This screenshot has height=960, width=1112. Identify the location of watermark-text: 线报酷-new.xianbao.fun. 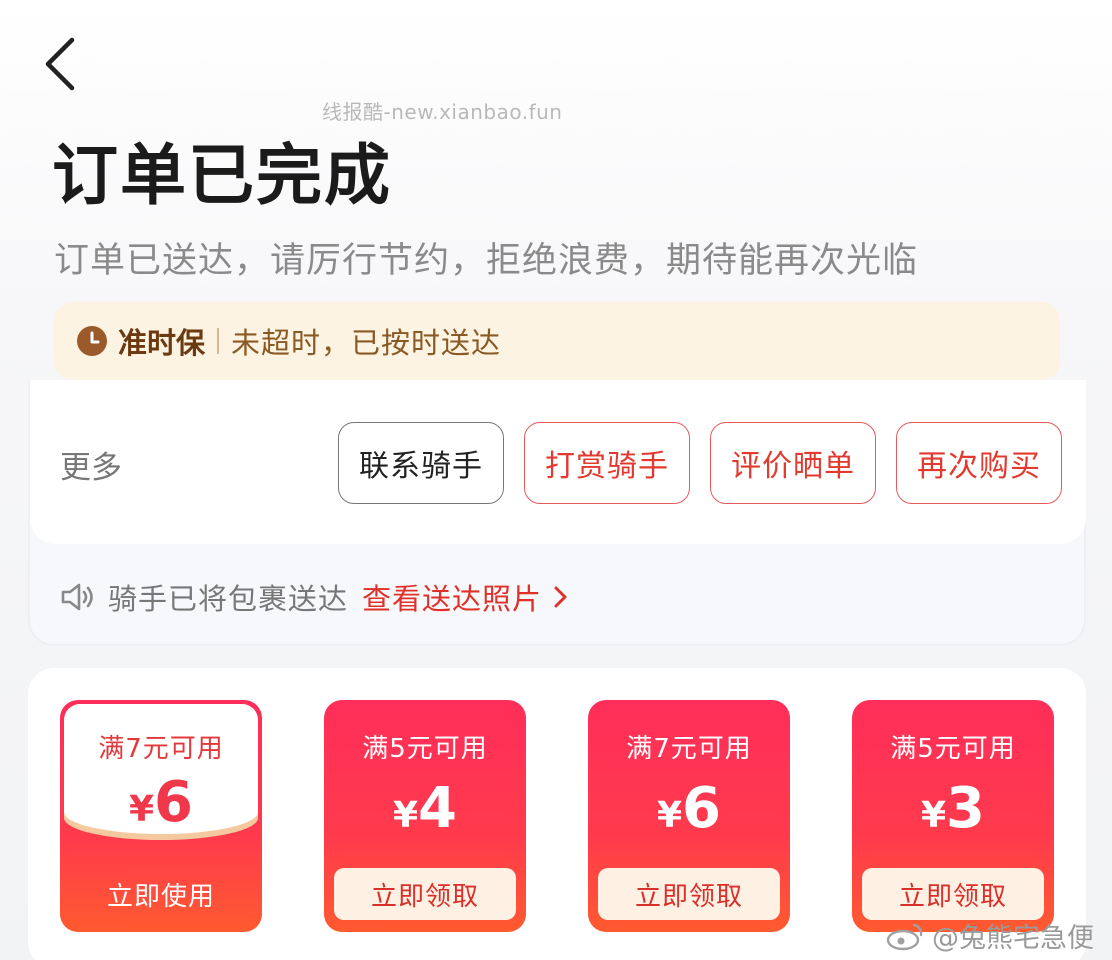
(442, 112).